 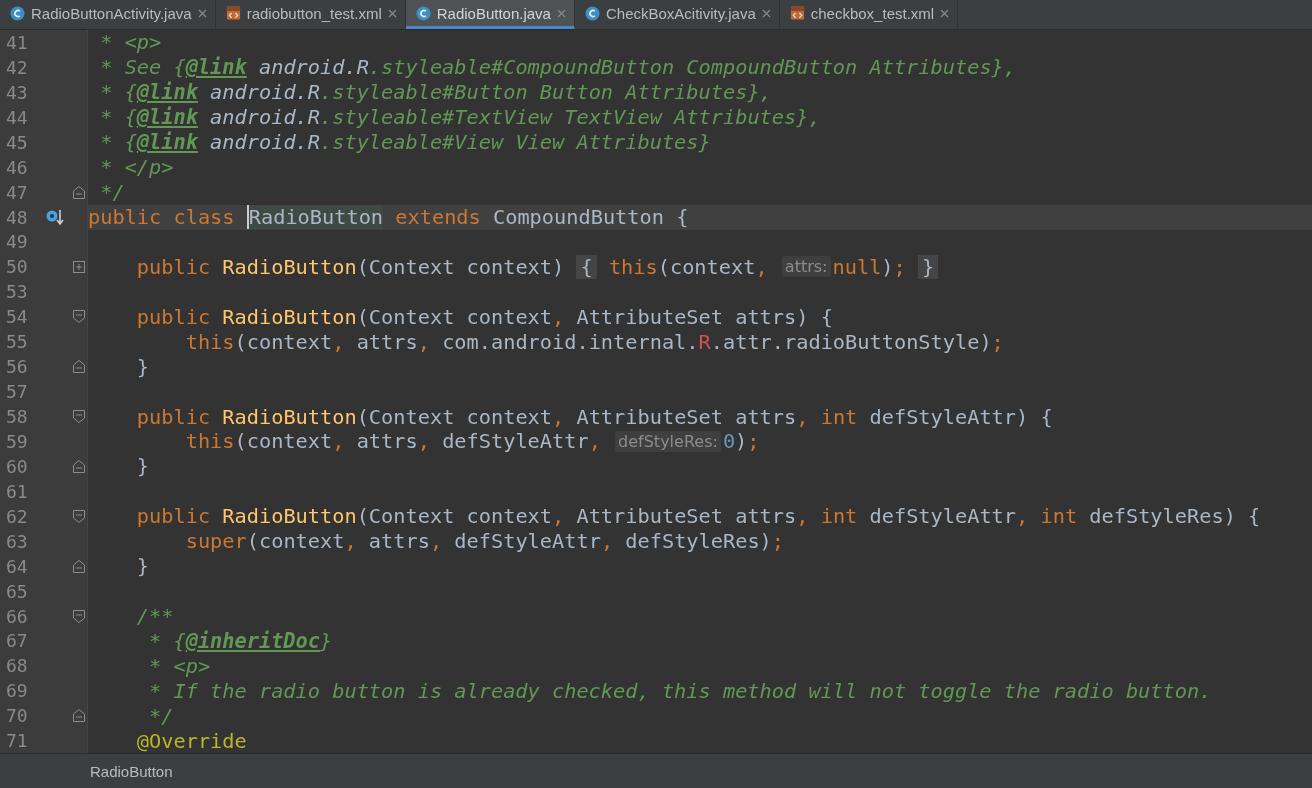 I want to click on code-line: * {@inheritDoc}, so click(x=241, y=641).